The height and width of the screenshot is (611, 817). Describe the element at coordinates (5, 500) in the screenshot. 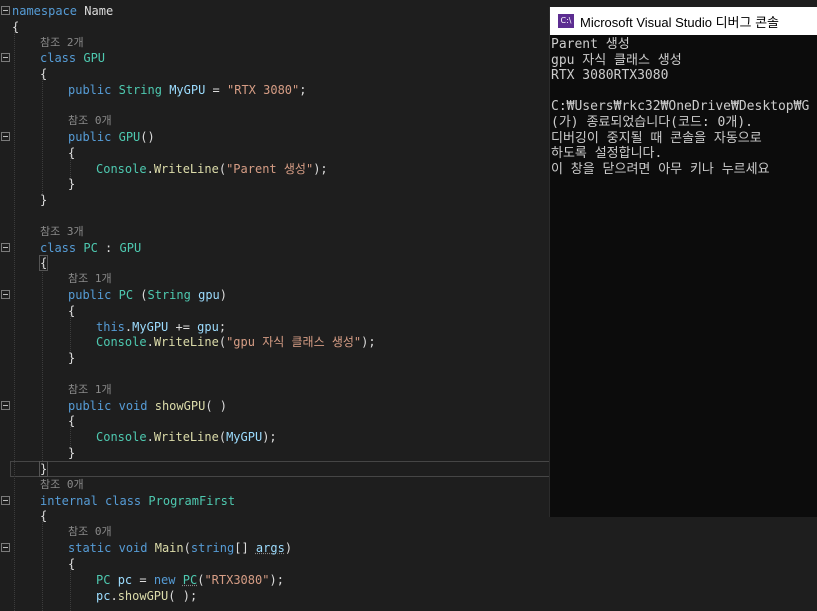

I see `collapse-programfirst-icon` at that location.